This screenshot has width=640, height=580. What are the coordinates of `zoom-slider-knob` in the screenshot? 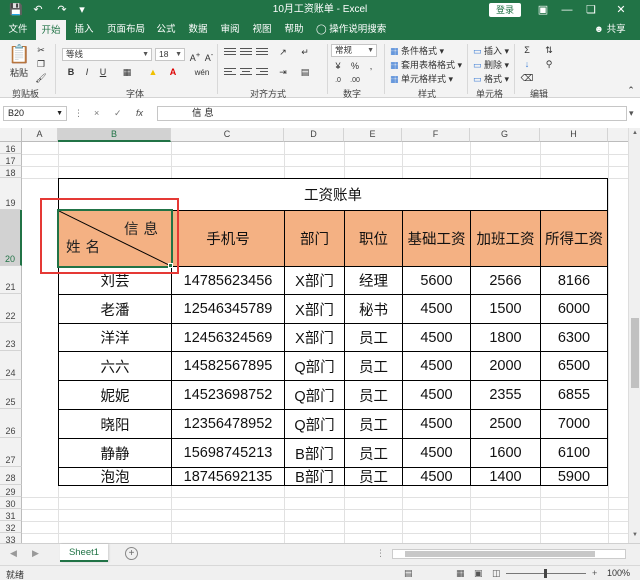 It's located at (545, 573).